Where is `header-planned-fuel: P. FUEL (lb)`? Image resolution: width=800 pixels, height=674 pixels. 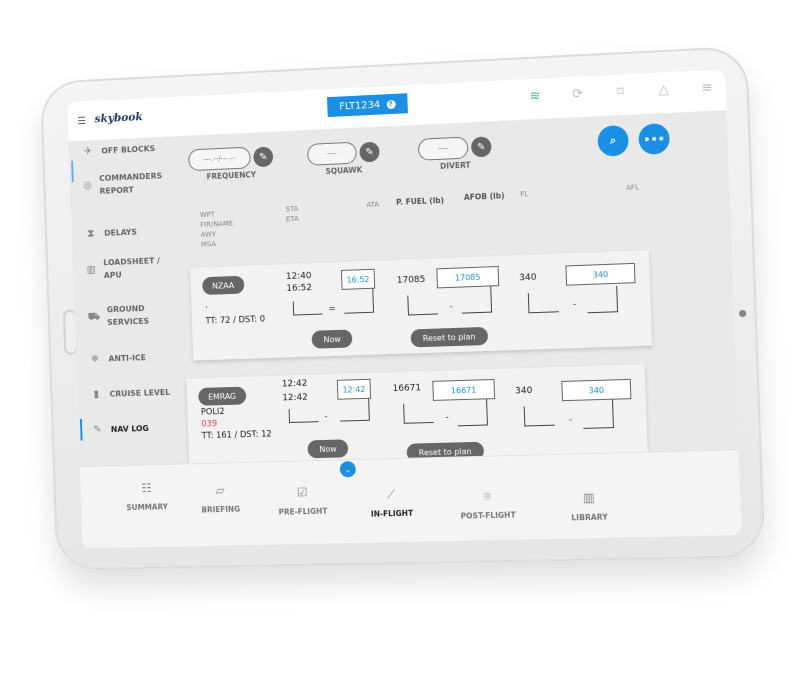
header-planned-fuel: P. FUEL (lb) is located at coordinates (420, 201).